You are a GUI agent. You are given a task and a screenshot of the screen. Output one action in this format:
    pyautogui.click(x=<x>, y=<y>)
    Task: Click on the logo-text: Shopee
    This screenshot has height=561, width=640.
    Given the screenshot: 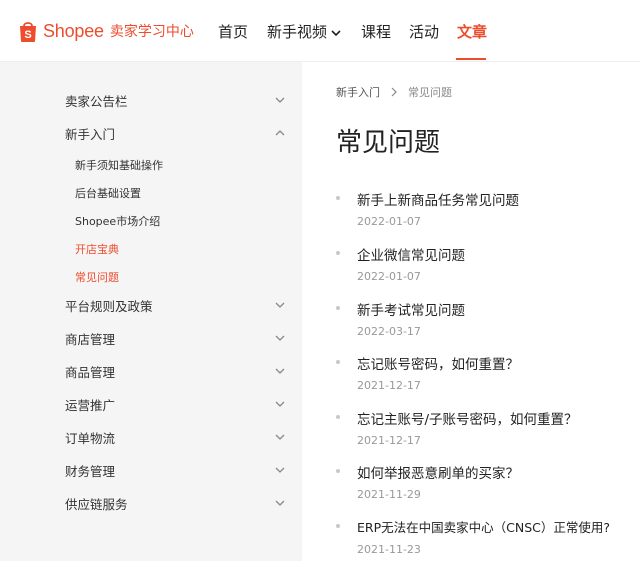 What is the action you would take?
    pyautogui.click(x=73, y=30)
    